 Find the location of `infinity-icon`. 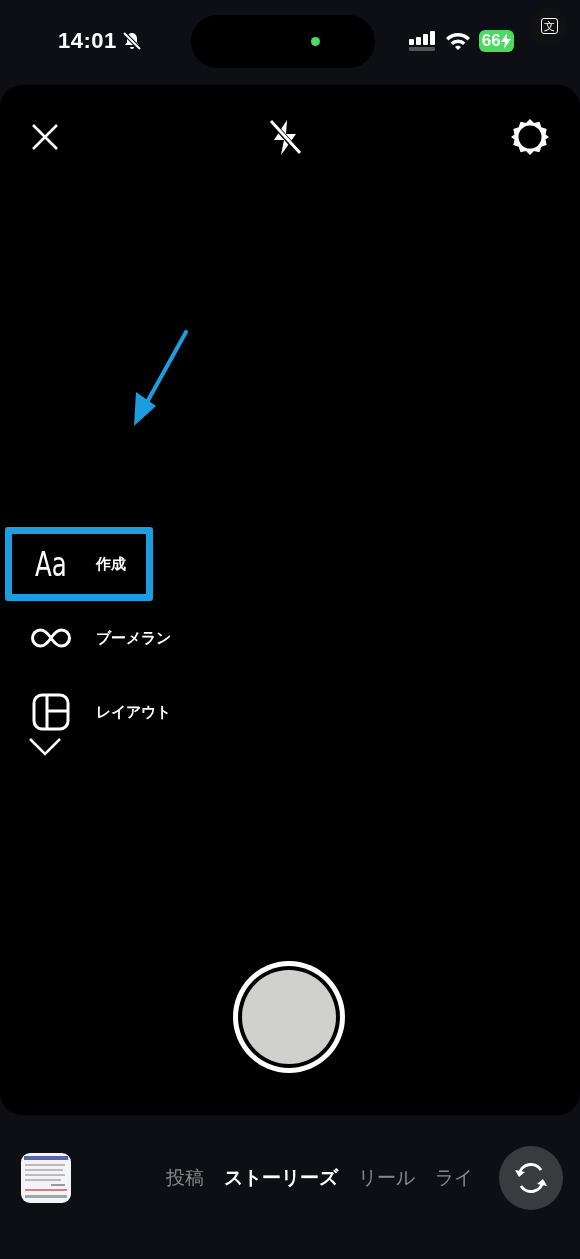

infinity-icon is located at coordinates (51, 638).